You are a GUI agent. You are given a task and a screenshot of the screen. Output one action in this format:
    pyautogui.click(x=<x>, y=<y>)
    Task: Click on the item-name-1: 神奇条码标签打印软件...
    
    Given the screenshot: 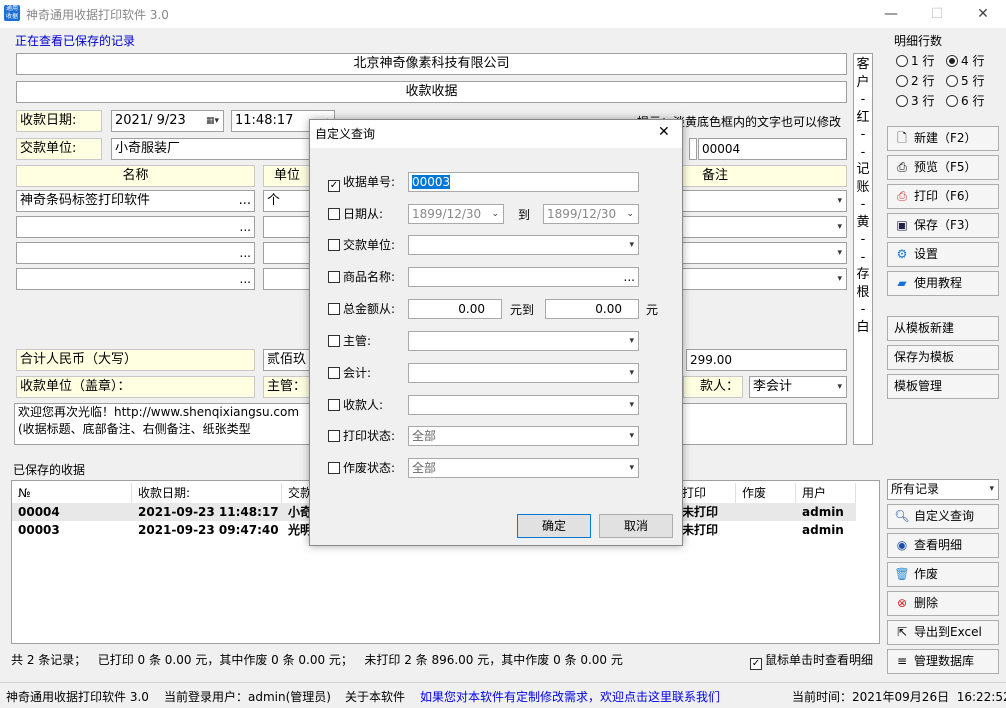 What is the action you would take?
    pyautogui.click(x=135, y=201)
    